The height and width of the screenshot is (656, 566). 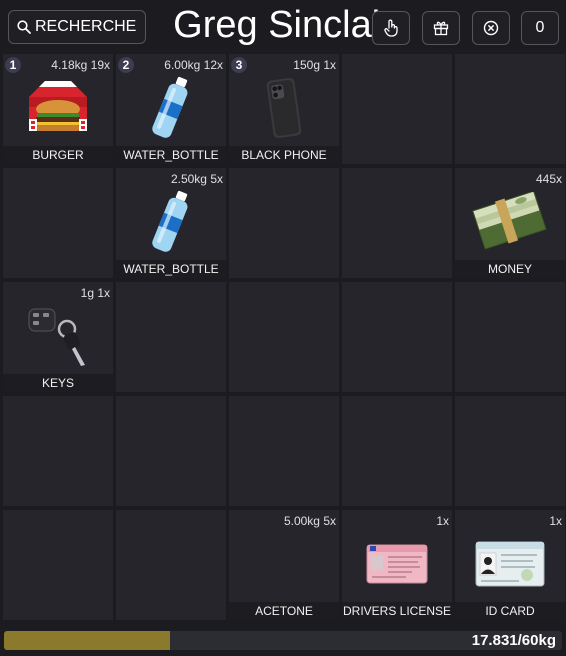 What do you see at coordinates (283, 27) in the screenshot?
I see `inventory-header: Greg Sinclair RECHERCHE 0` at bounding box center [283, 27].